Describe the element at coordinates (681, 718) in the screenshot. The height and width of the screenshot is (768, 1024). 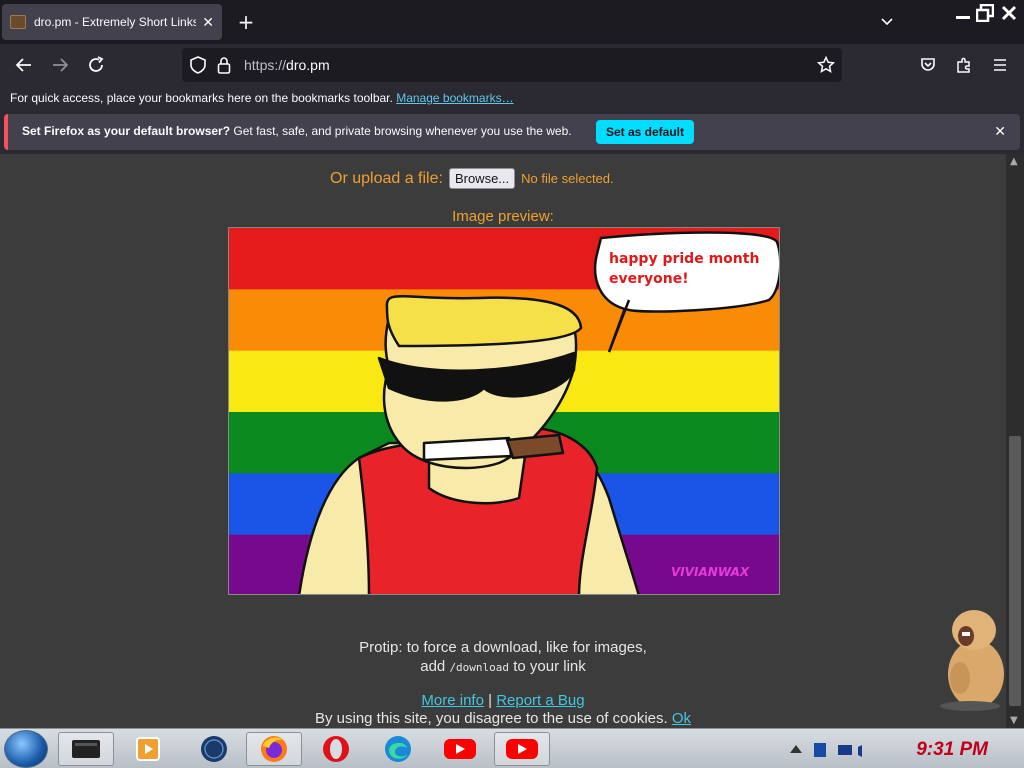
I see `cookie-ok-link: Ok` at that location.